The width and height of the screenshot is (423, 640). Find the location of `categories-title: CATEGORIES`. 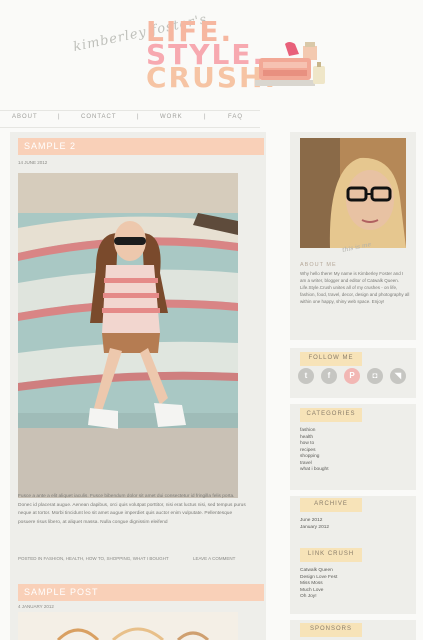

categories-title: CATEGORIES is located at coordinates (331, 414).